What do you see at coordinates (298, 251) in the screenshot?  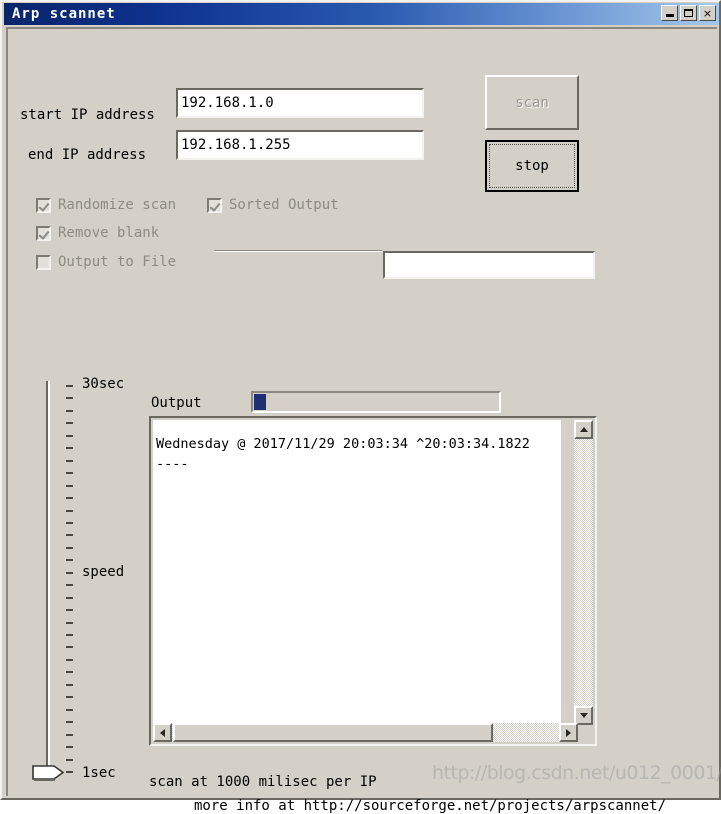 I see `separator-line` at bounding box center [298, 251].